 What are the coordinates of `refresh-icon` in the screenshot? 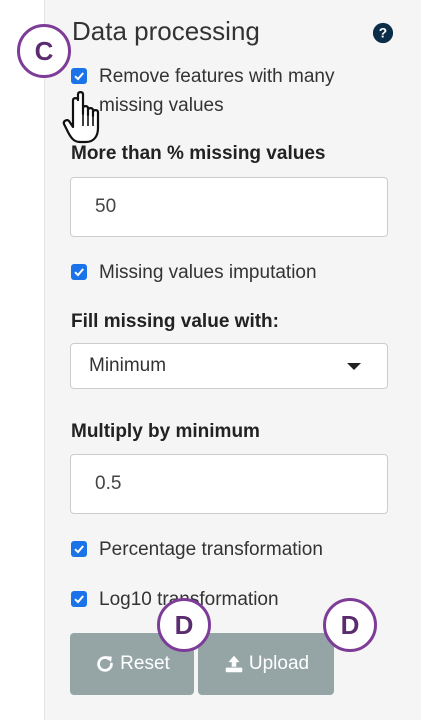 It's located at (105, 664).